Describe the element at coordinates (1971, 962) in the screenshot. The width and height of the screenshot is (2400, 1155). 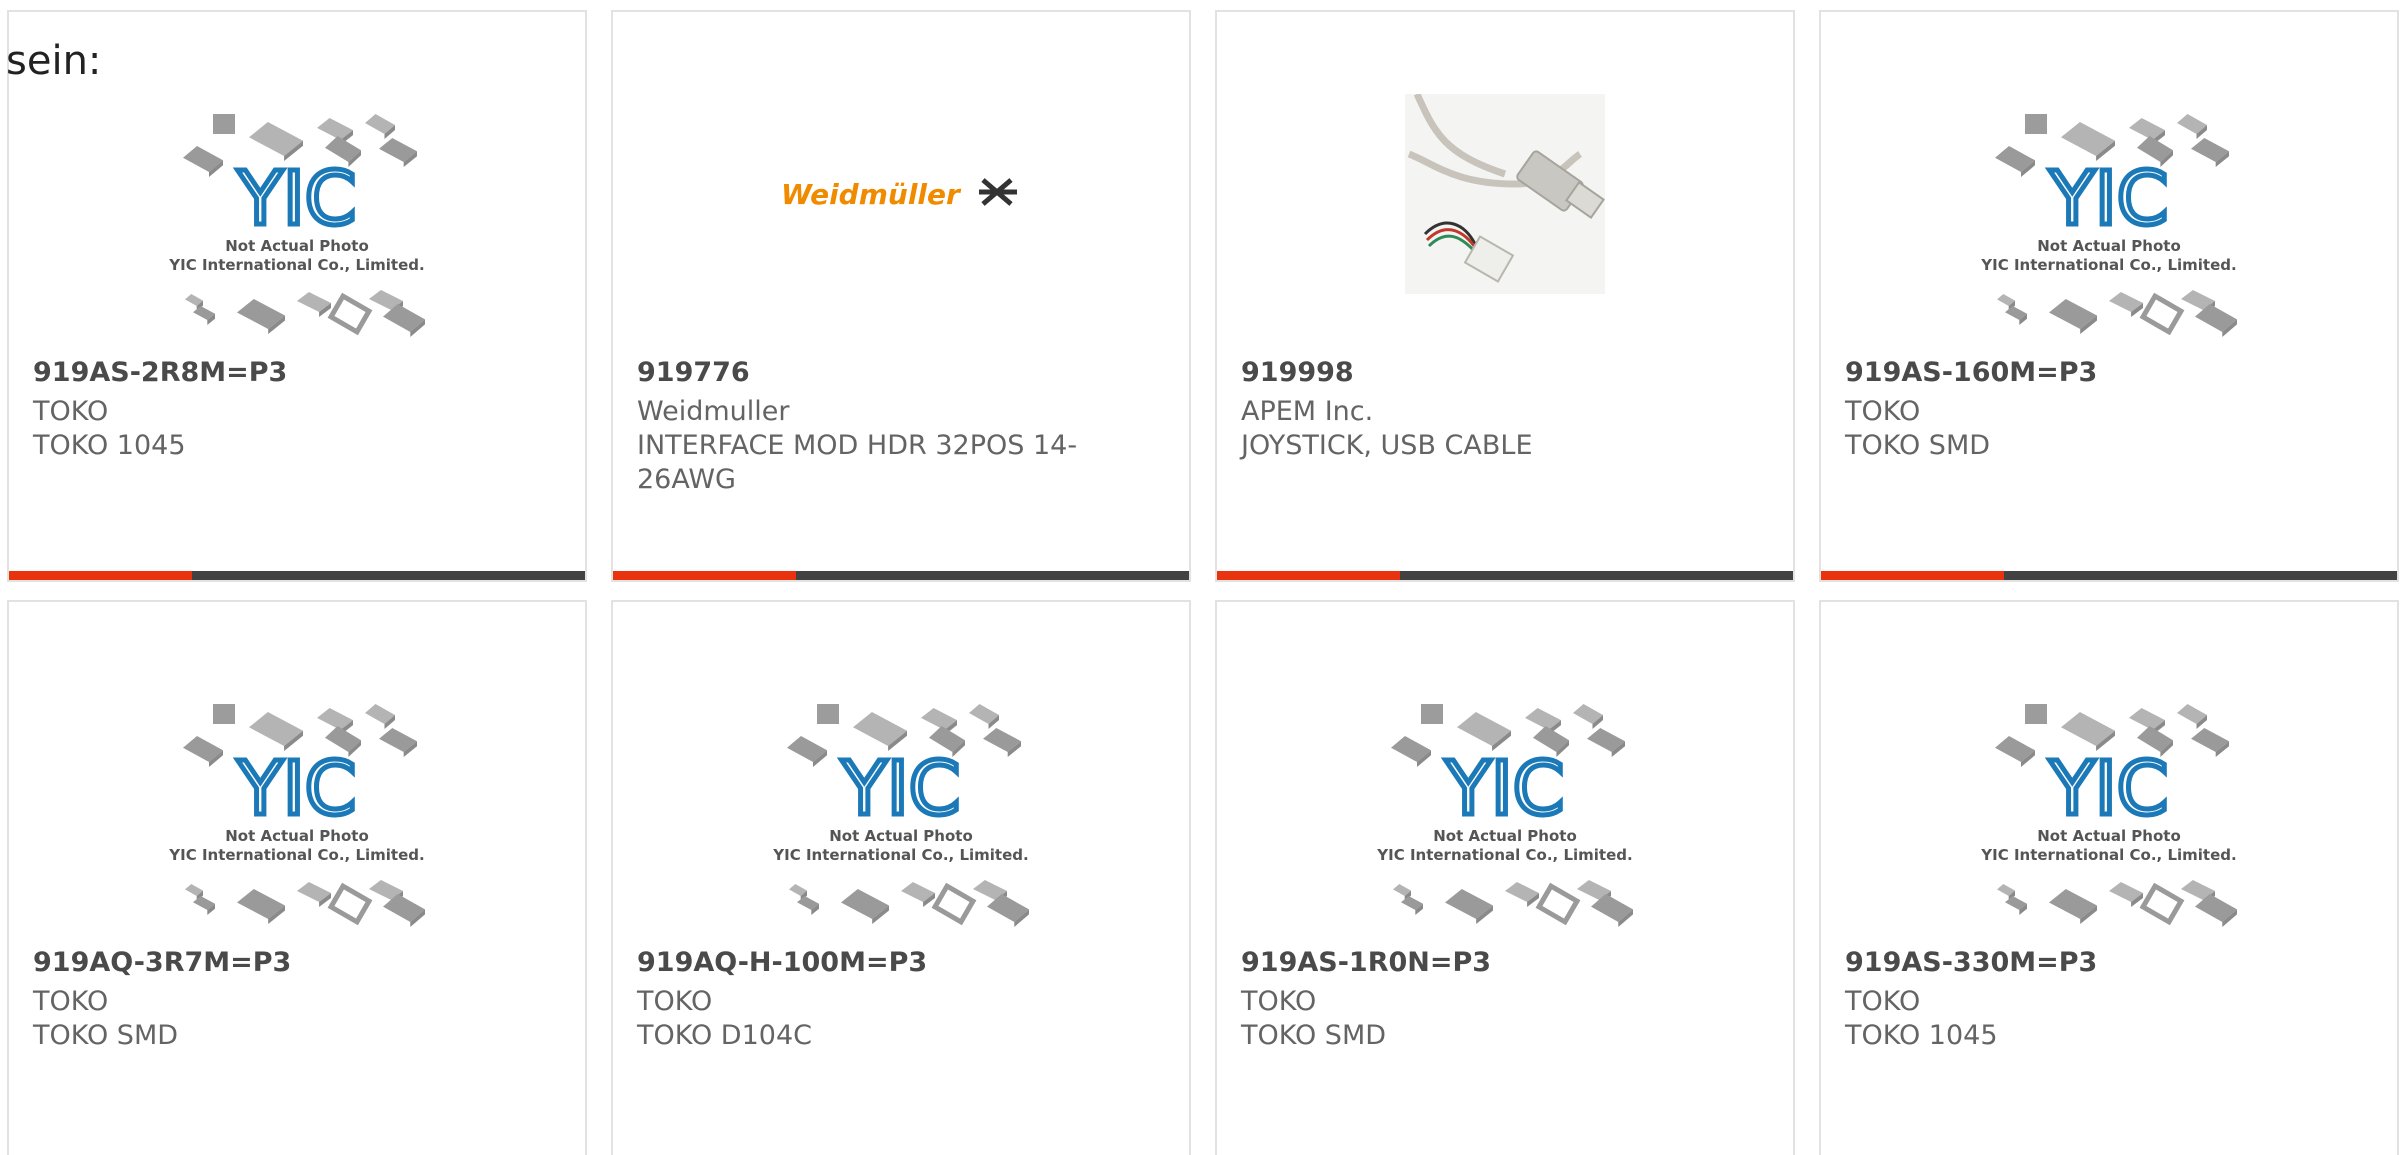
I see `product-part-number: 919AS-330M=P3` at that location.